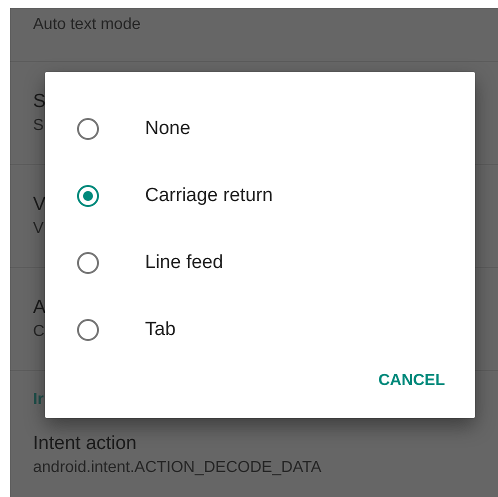  I want to click on radio-option: Carriage return, so click(260, 195).